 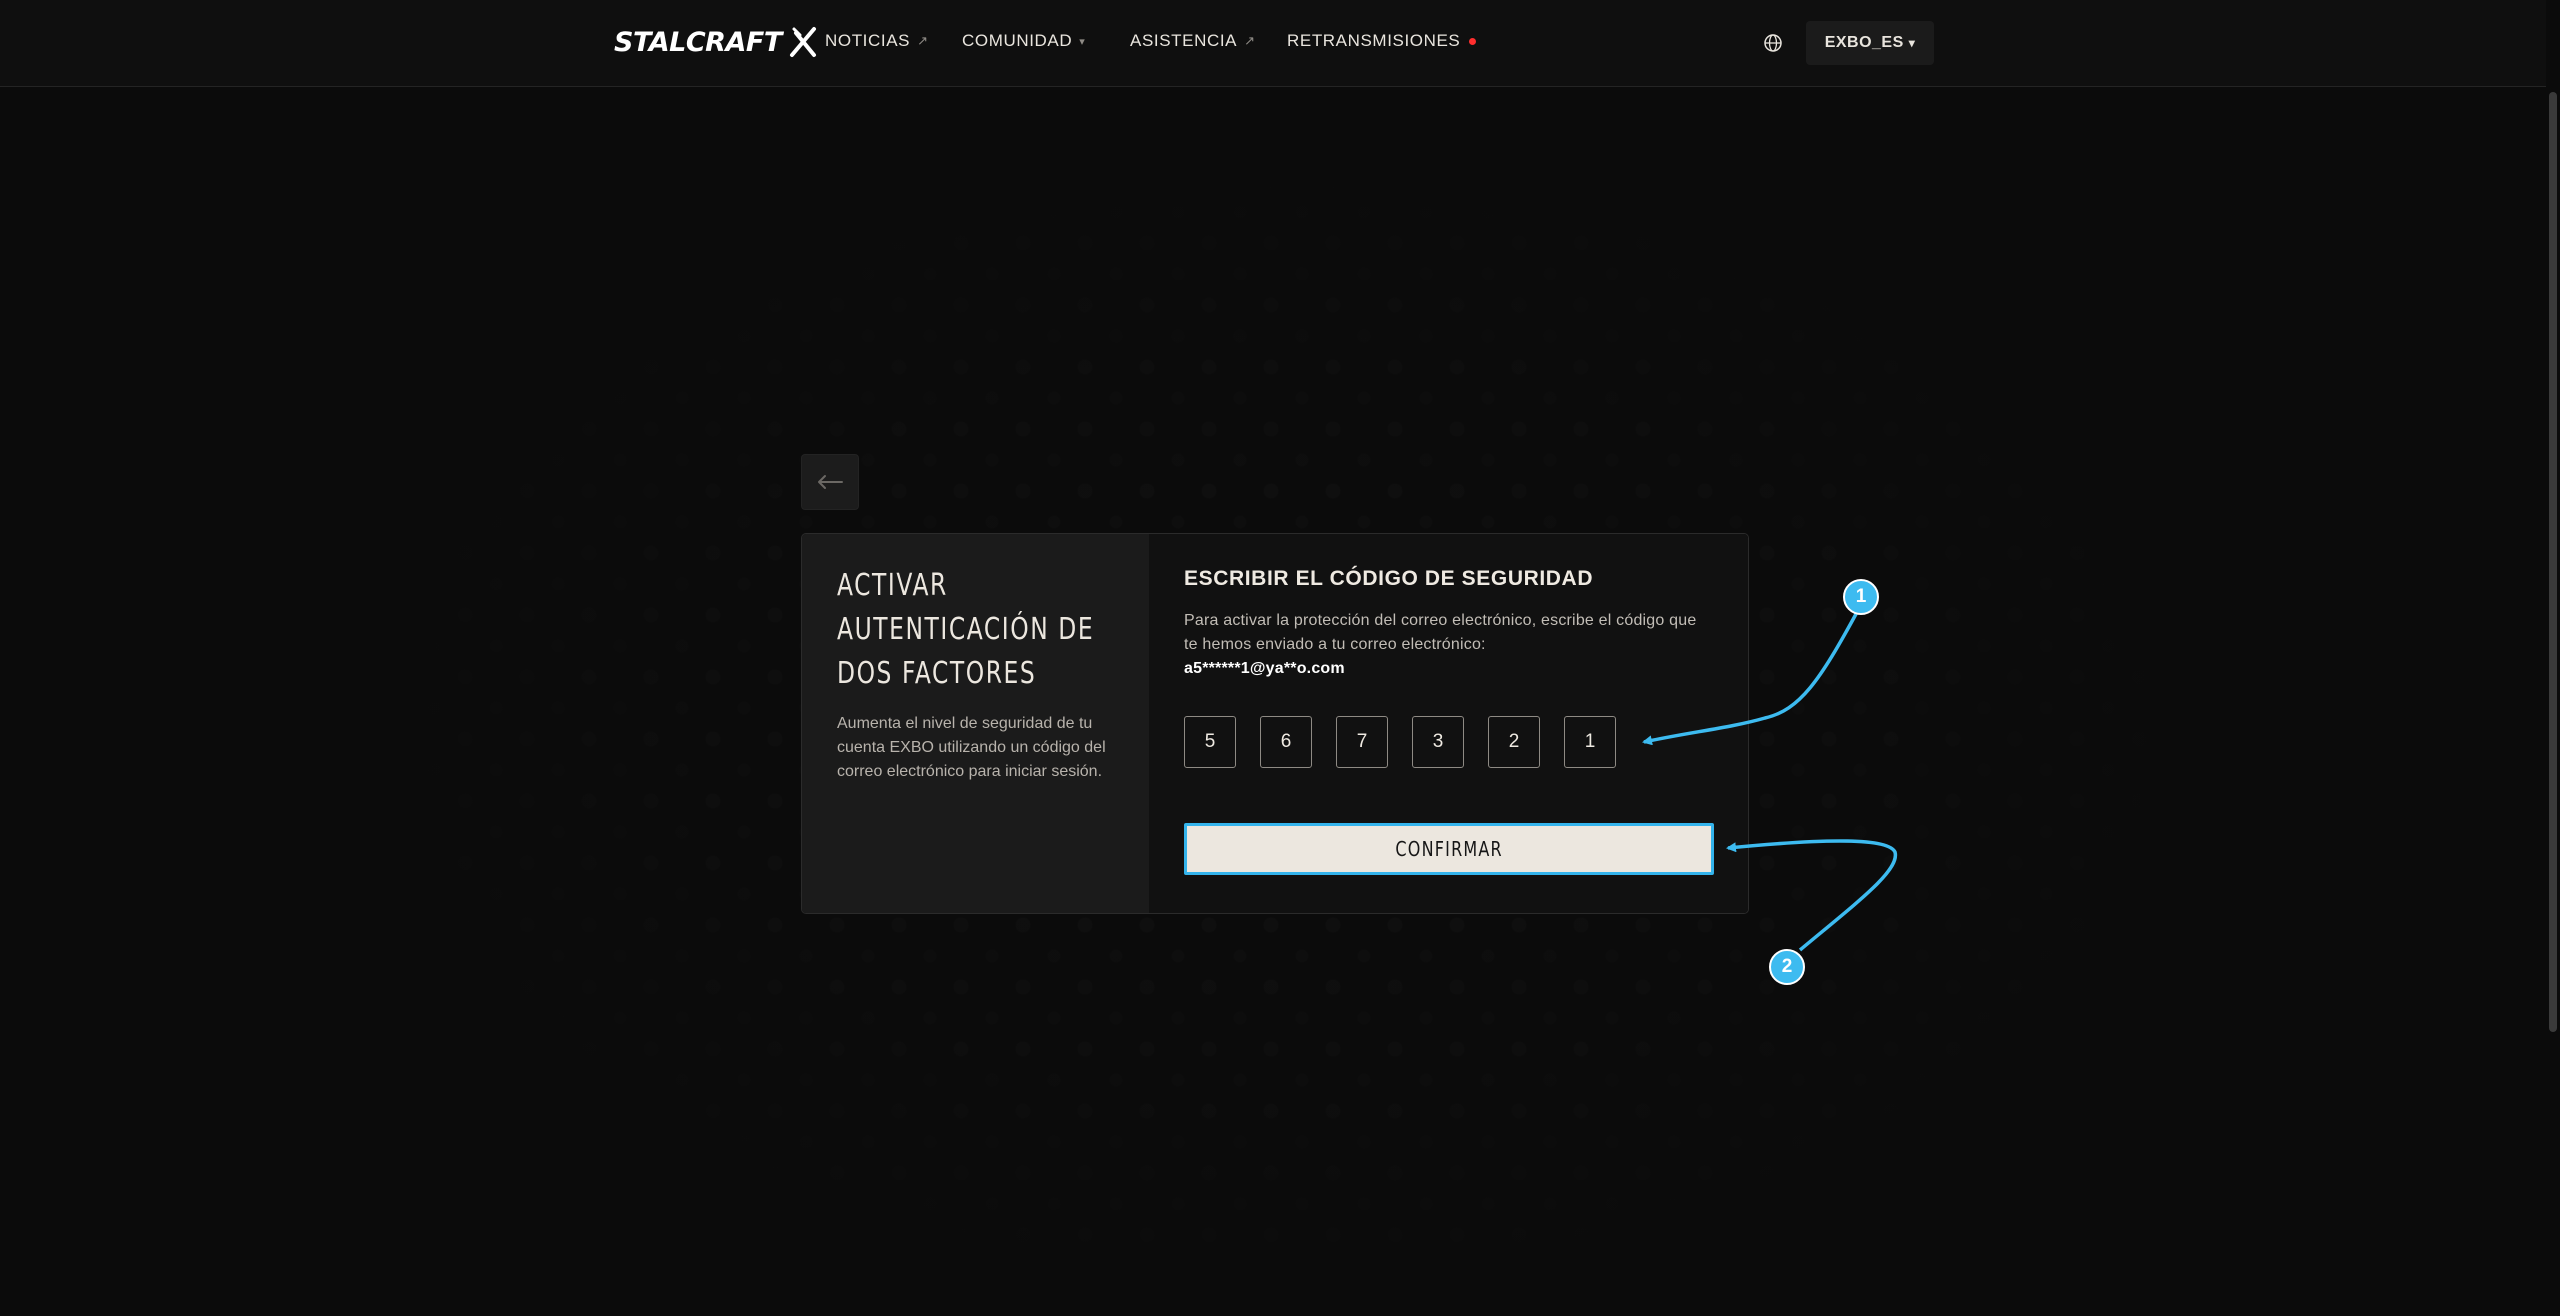 I want to click on logo-crossed-knives-icon, so click(x=802, y=42).